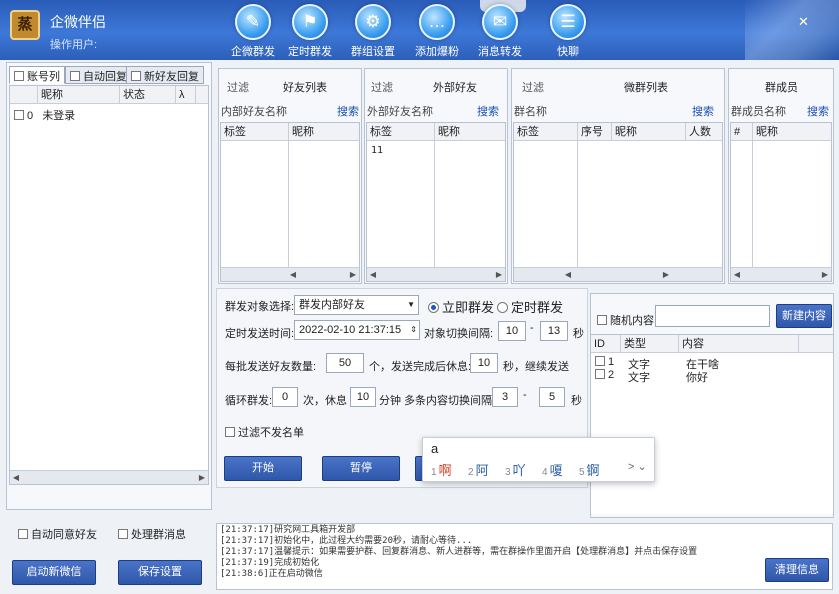  What do you see at coordinates (160, 572) in the screenshot?
I see `save-settings-button: 保存设置` at bounding box center [160, 572].